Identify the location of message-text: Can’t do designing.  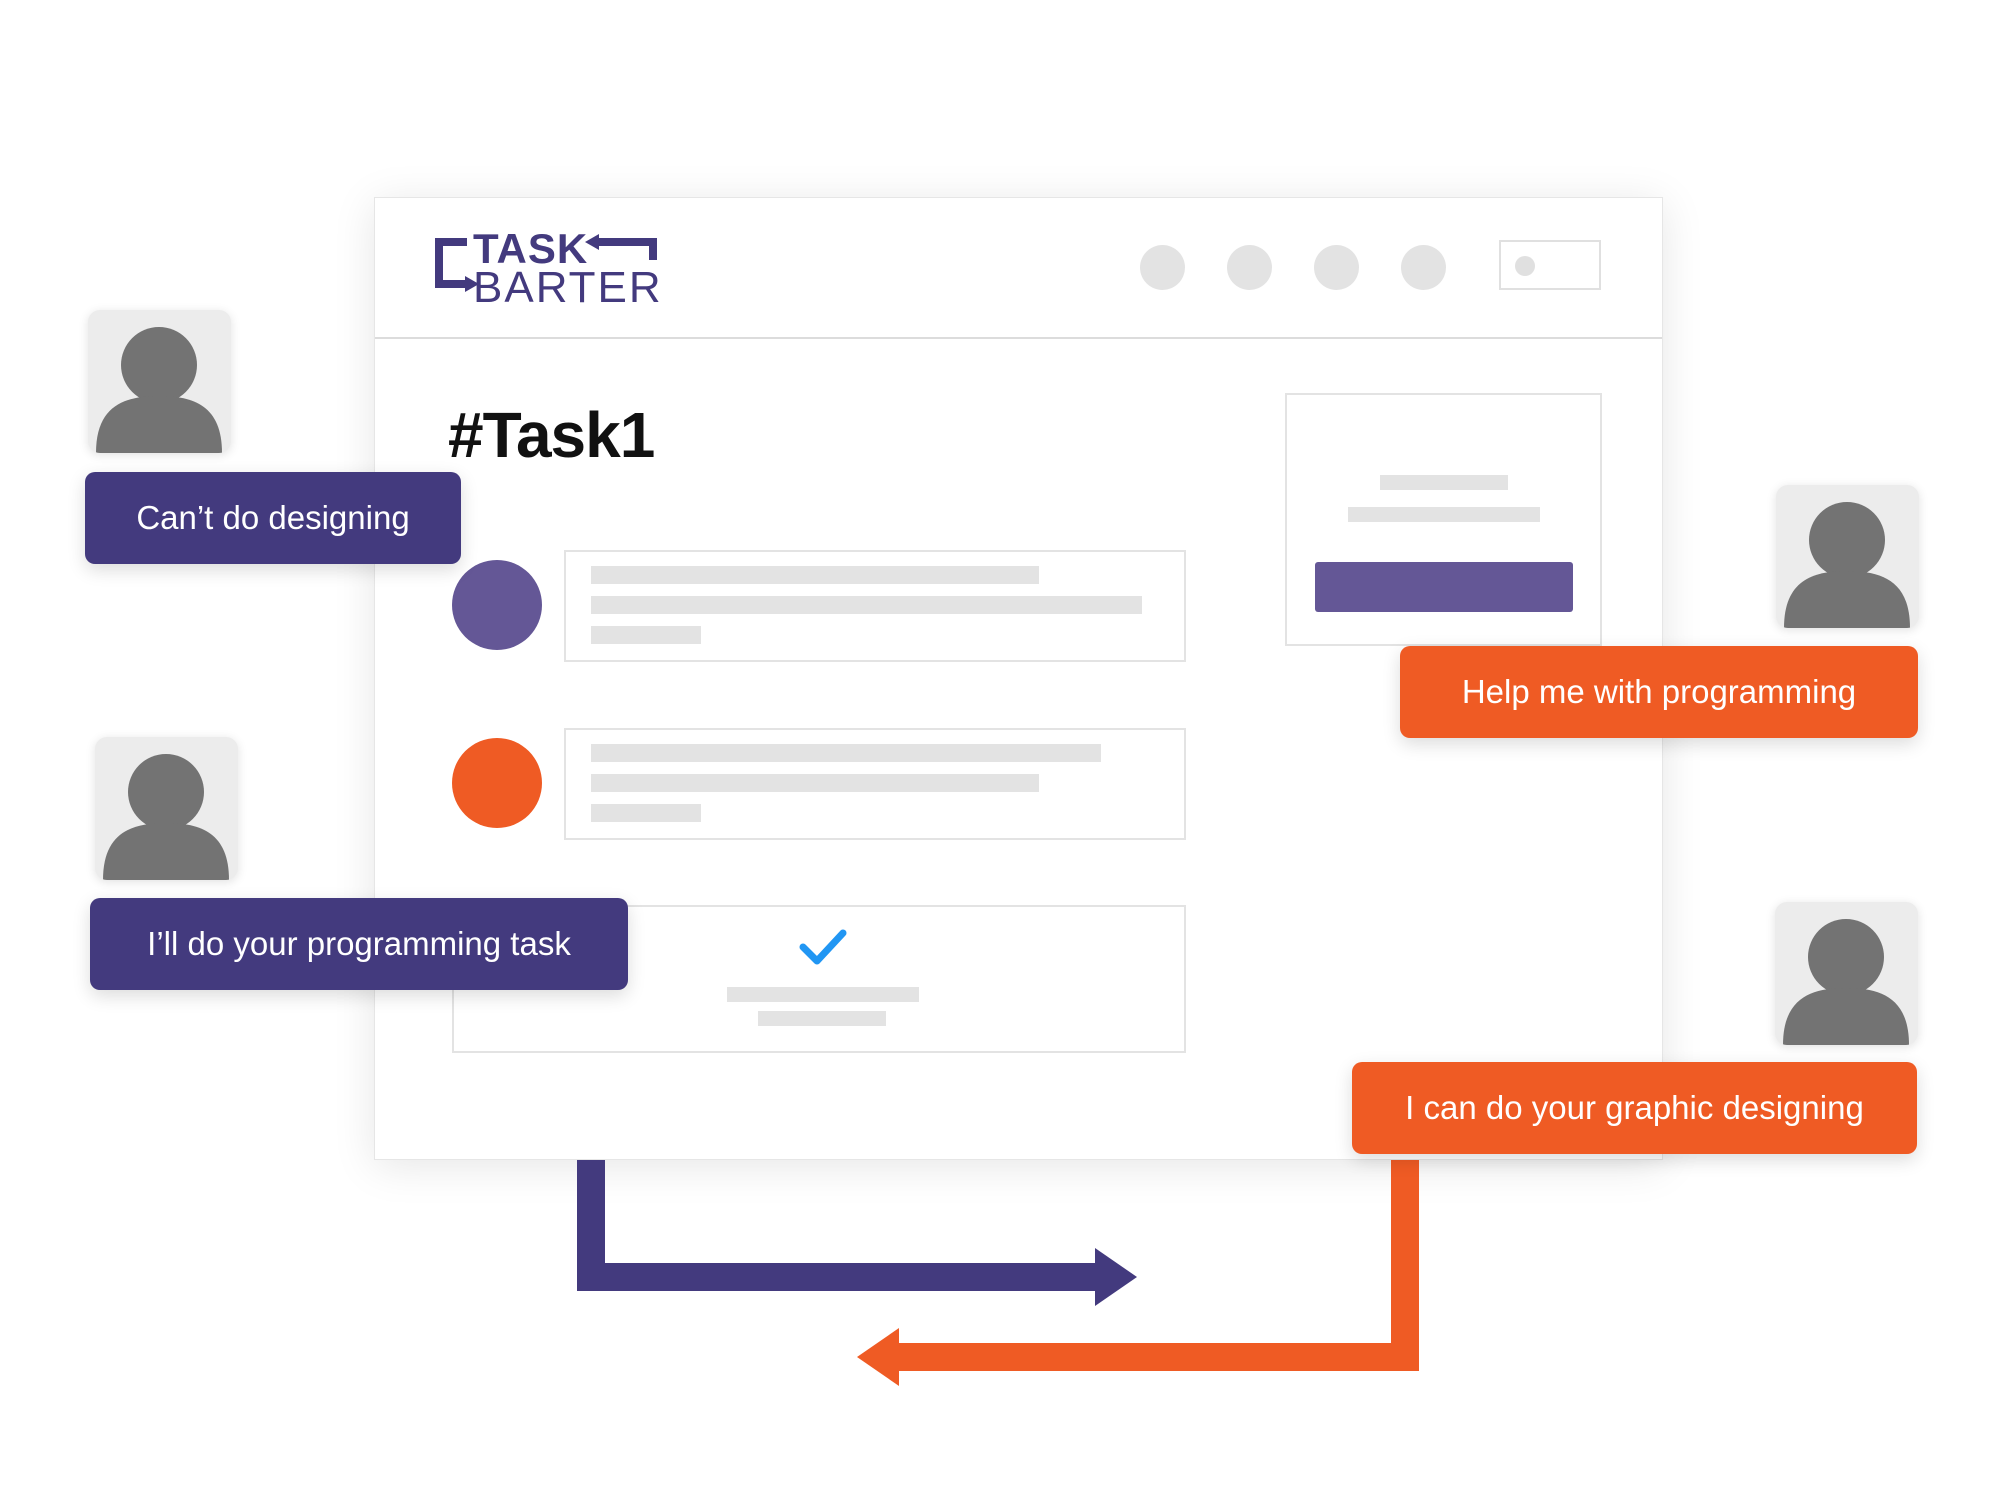
(273, 517).